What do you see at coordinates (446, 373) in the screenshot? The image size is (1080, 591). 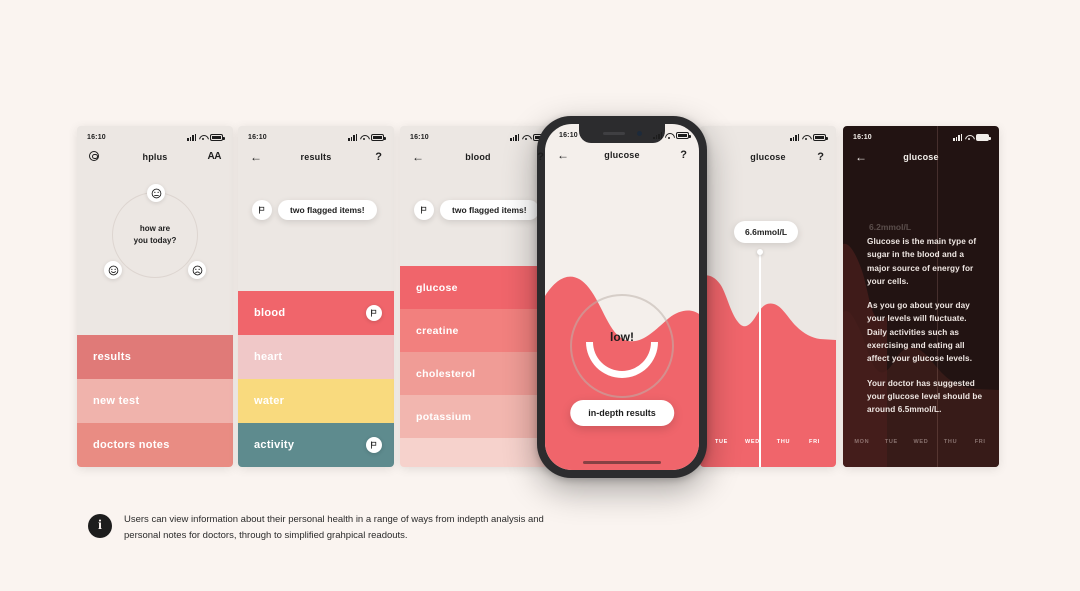 I see `list-item-label: cholesterol` at bounding box center [446, 373].